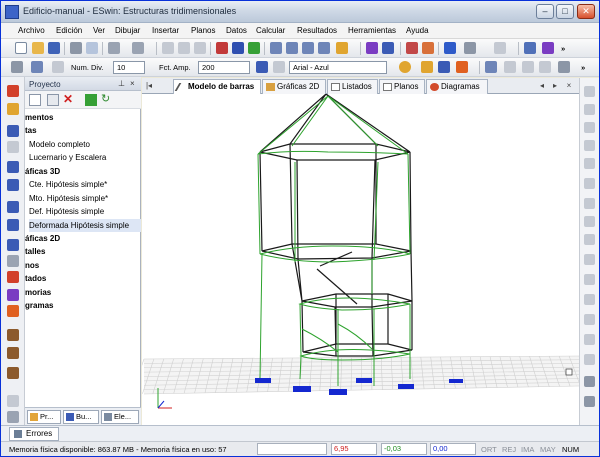 The width and height of the screenshot is (600, 457). What do you see at coordinates (324, 48) in the screenshot?
I see `zoom-all-icon` at bounding box center [324, 48].